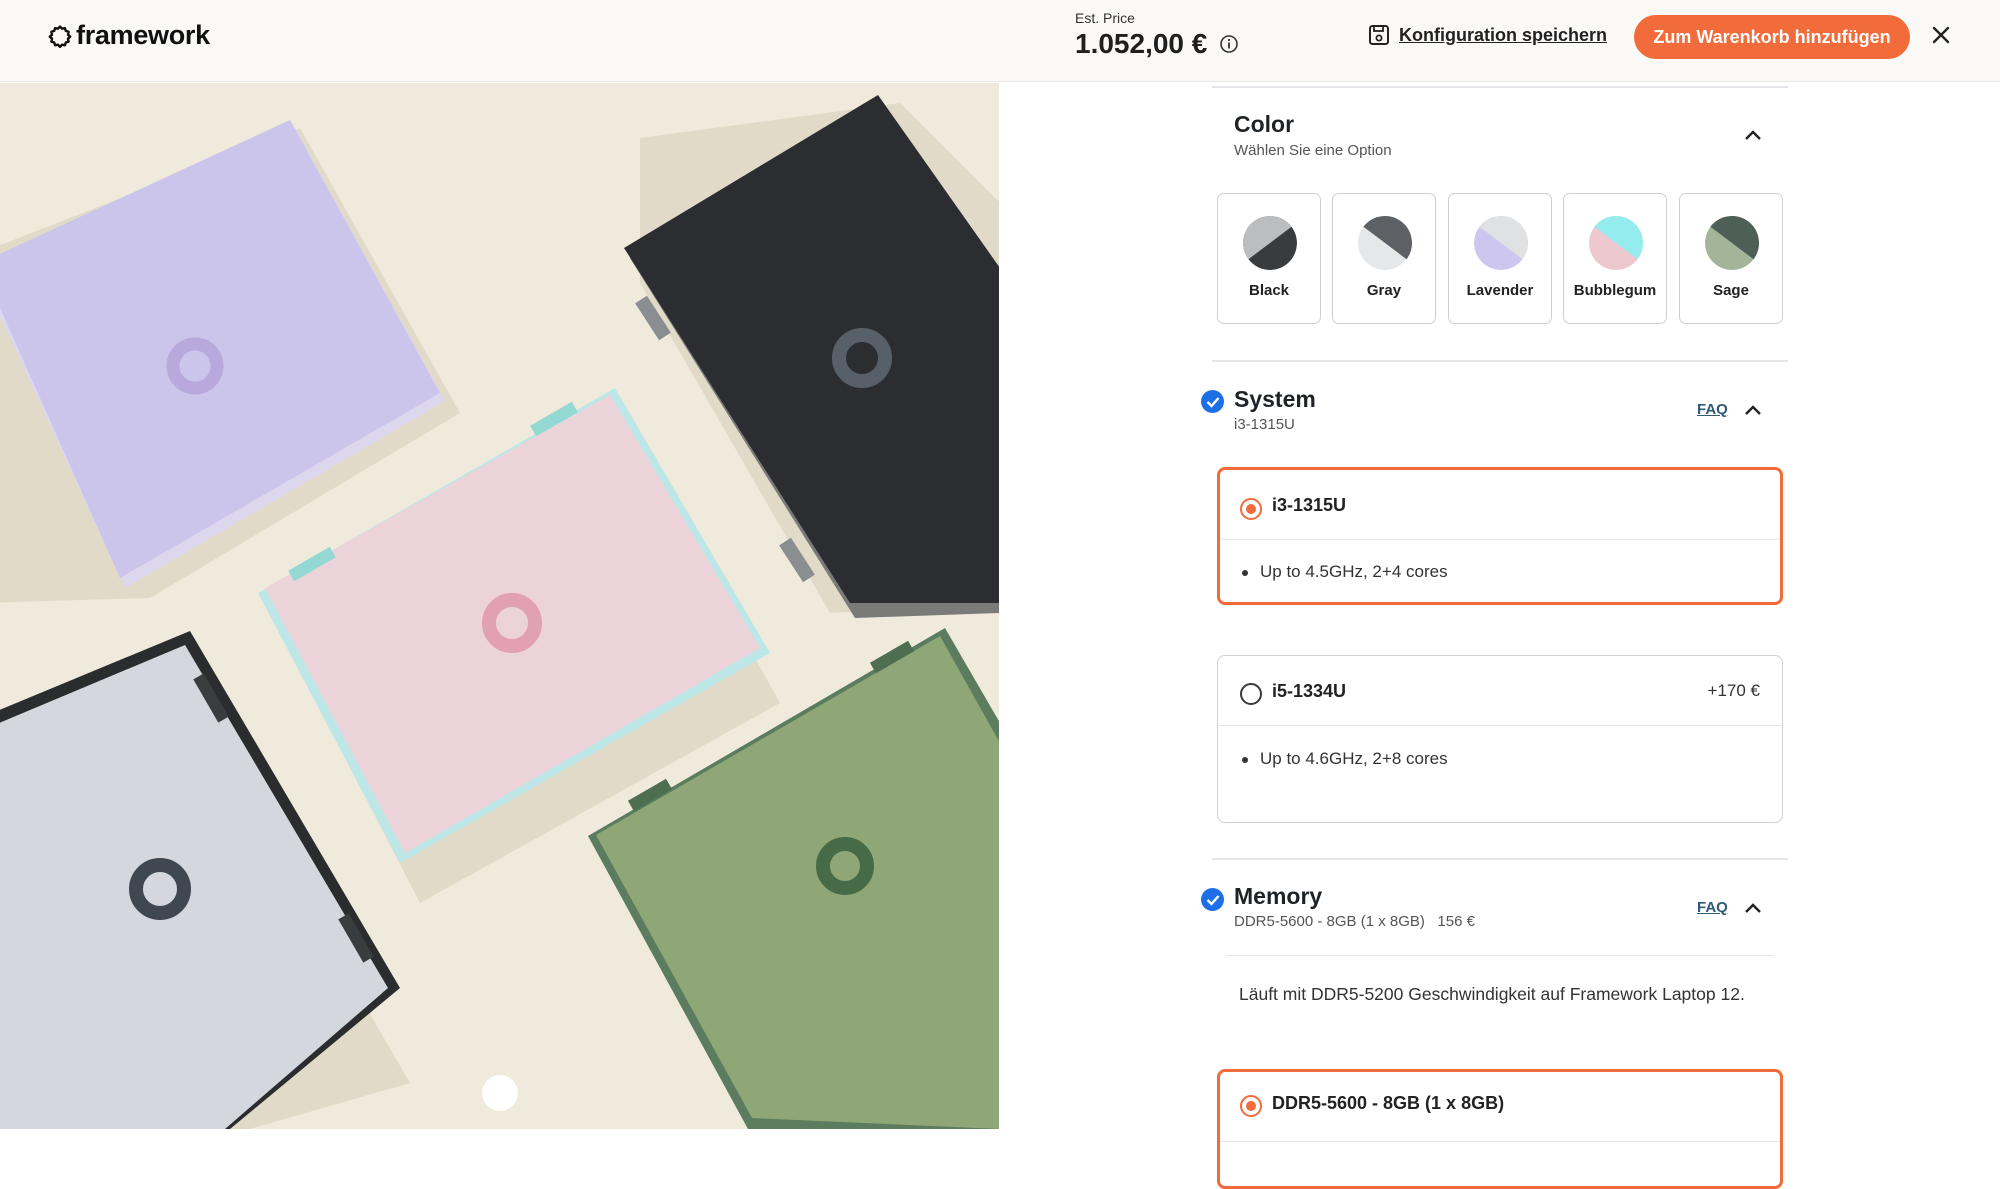 The width and height of the screenshot is (2000, 1189). I want to click on system-option-i5-1334u: i5-1334U +170 € Up to 4.6GHz, 2+8 cores, so click(1500, 739).